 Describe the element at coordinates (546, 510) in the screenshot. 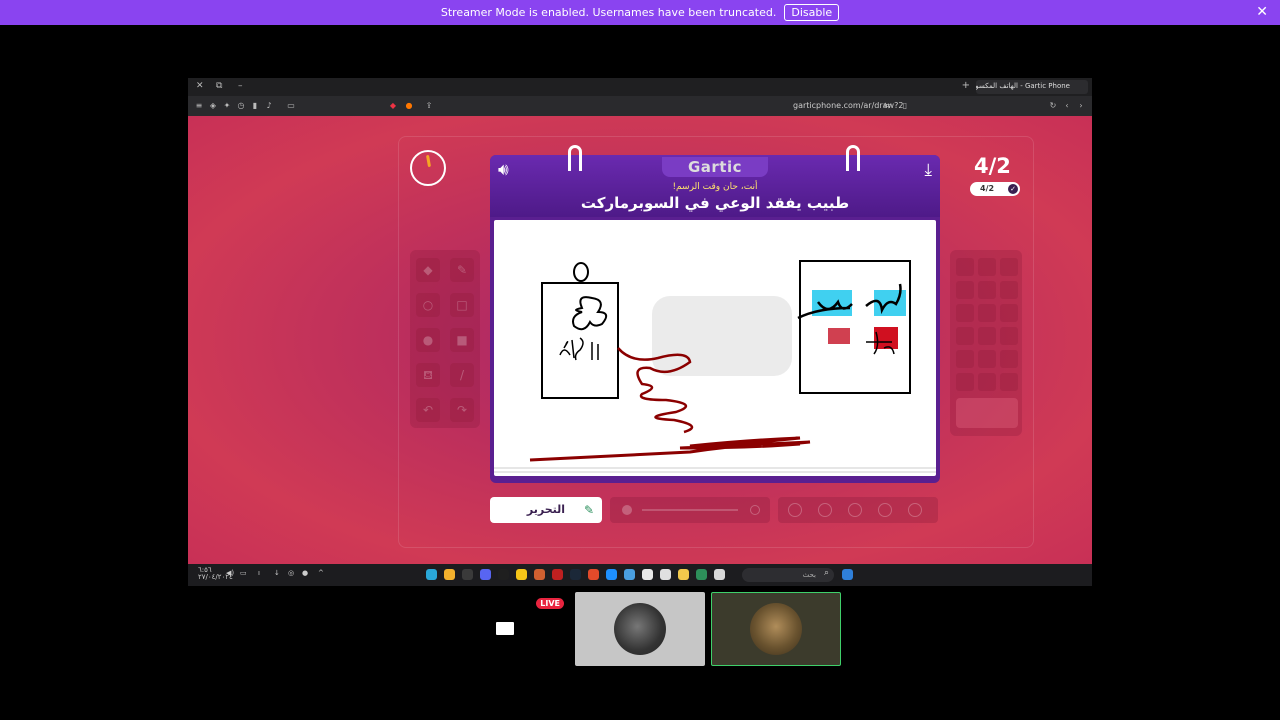

I see `edit-button: التحرير ✎` at that location.